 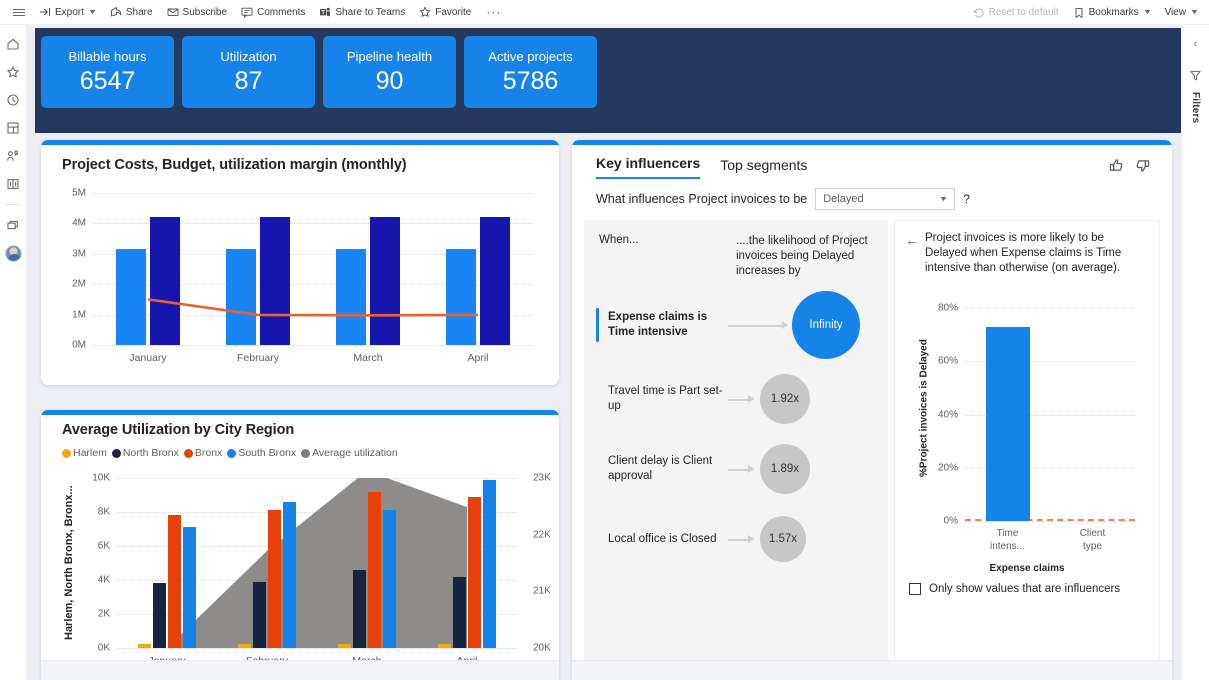 I want to click on nav-home, so click(x=13, y=44).